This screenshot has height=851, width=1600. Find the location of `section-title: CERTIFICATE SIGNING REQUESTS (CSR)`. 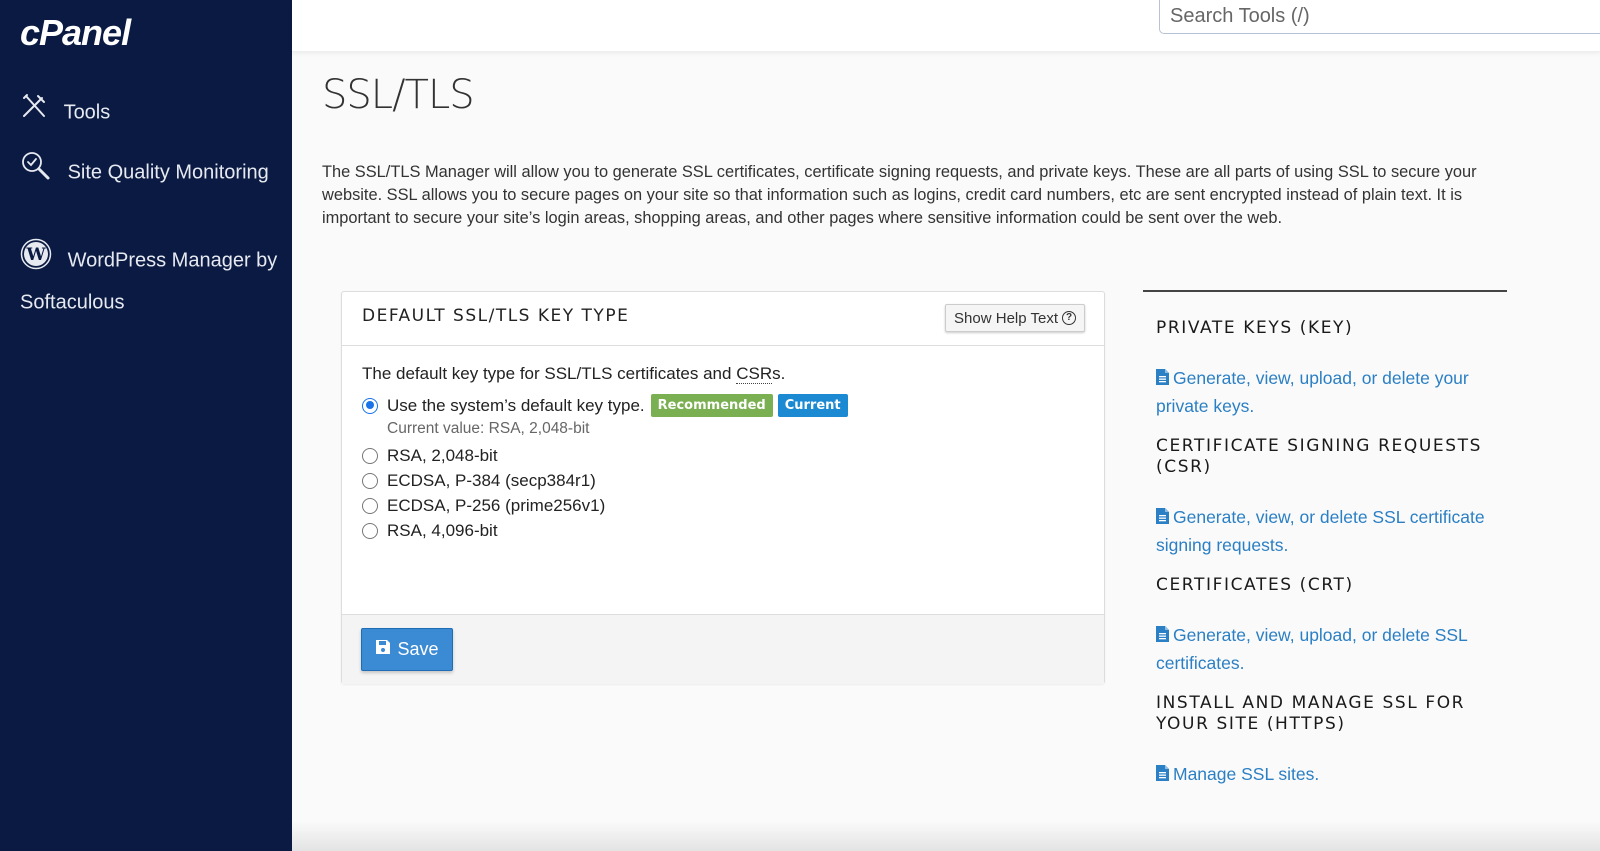

section-title: CERTIFICATE SIGNING REQUESTS (CSR) is located at coordinates (1319, 456).